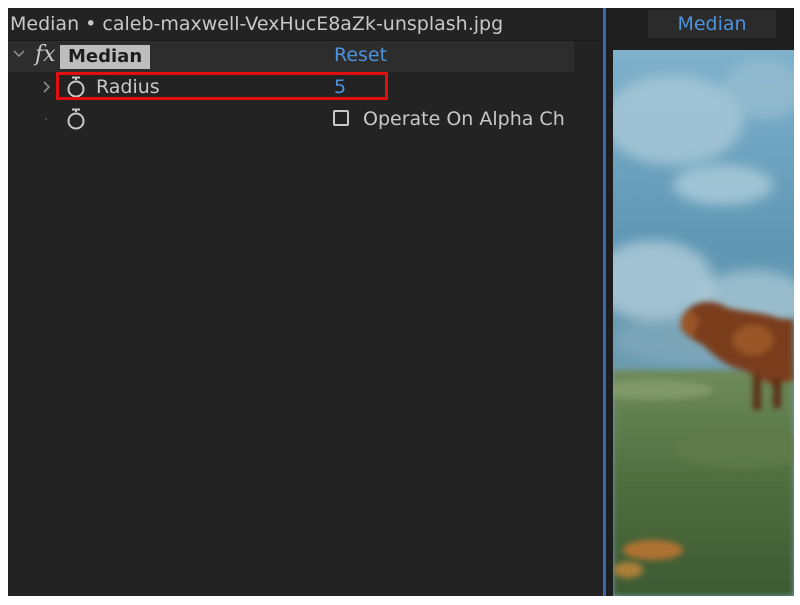  What do you see at coordinates (76, 119) in the screenshot?
I see `stopwatch-icon` at bounding box center [76, 119].